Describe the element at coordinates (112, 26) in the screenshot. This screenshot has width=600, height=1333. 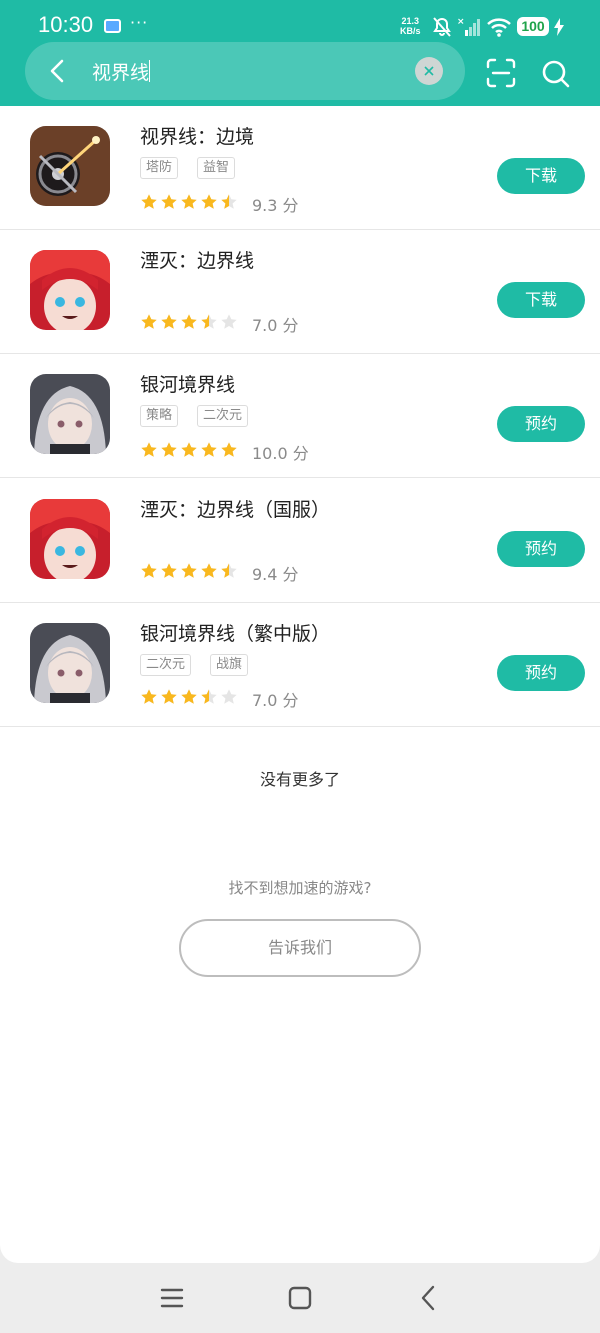
I see `notification-app-icon` at that location.